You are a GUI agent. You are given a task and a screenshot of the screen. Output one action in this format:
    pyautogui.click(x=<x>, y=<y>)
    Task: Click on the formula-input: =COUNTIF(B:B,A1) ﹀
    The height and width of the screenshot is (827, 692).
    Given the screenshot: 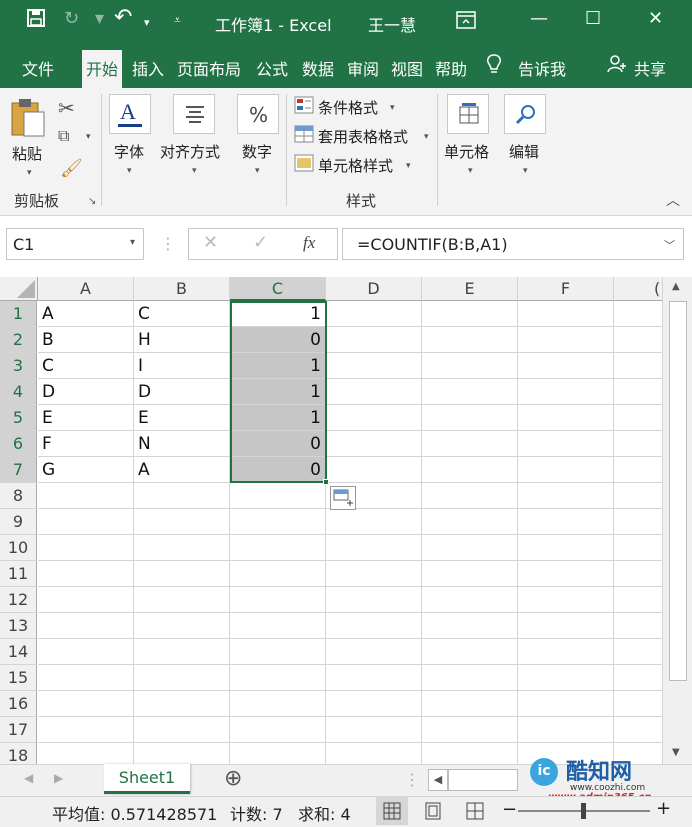 What is the action you would take?
    pyautogui.click(x=513, y=244)
    